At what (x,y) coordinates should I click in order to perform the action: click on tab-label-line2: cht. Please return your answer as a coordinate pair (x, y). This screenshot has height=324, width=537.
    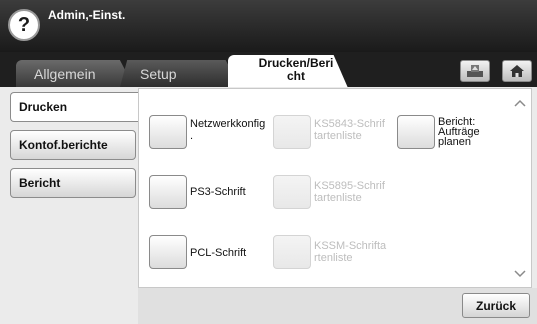
    Looking at the image, I should click on (296, 76).